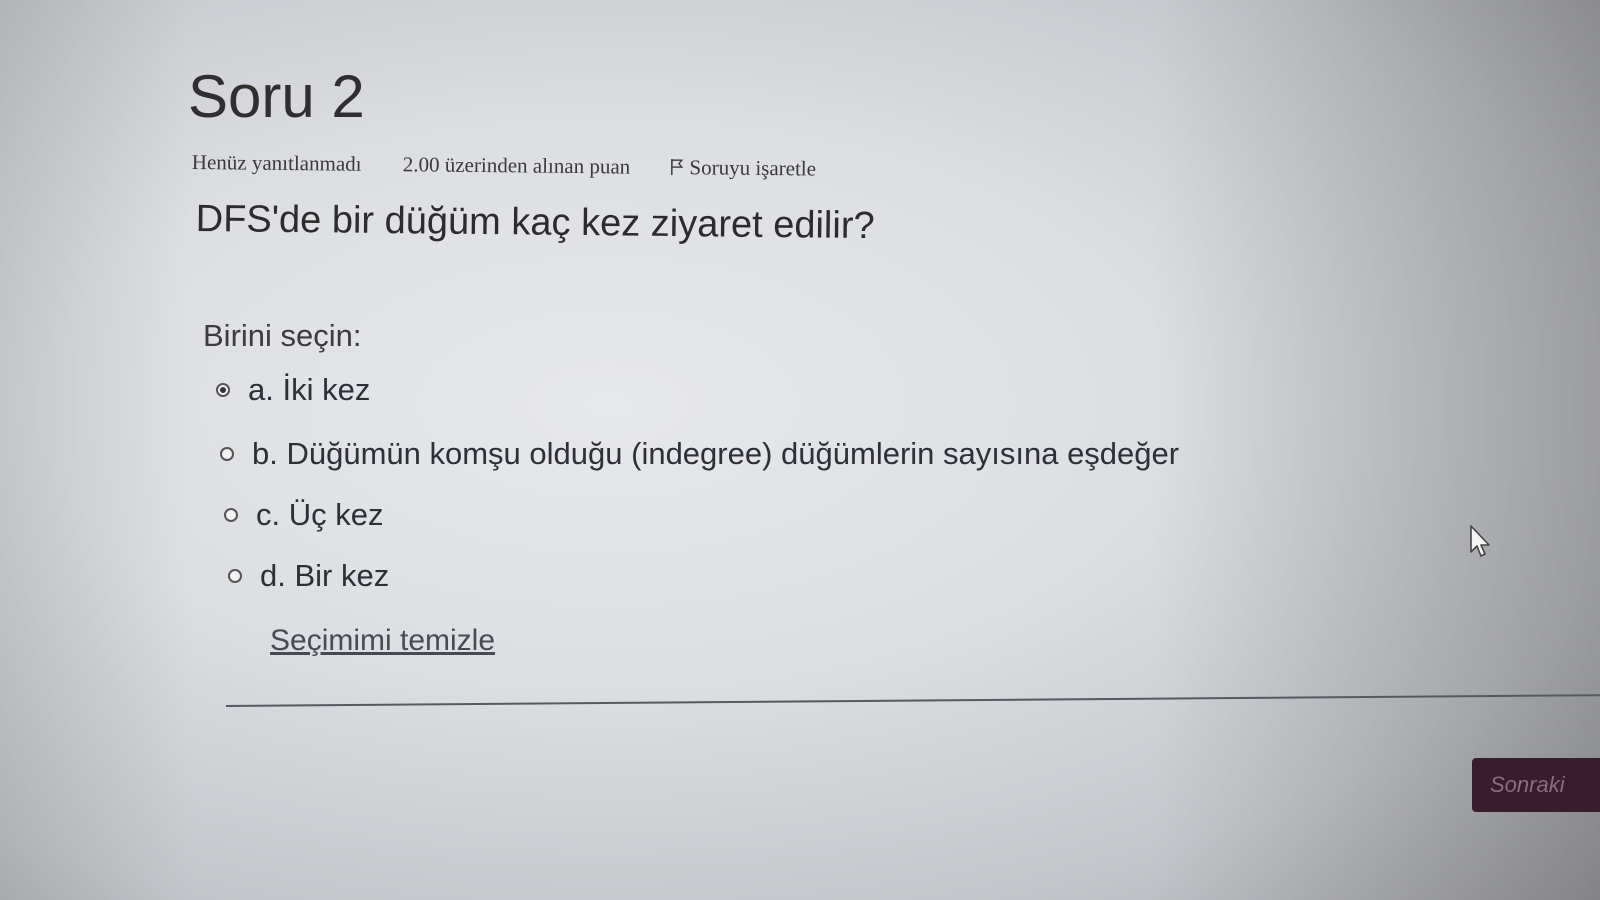 The width and height of the screenshot is (1600, 900). Describe the element at coordinates (1536, 785) in the screenshot. I see `next-button: Sonraki` at that location.